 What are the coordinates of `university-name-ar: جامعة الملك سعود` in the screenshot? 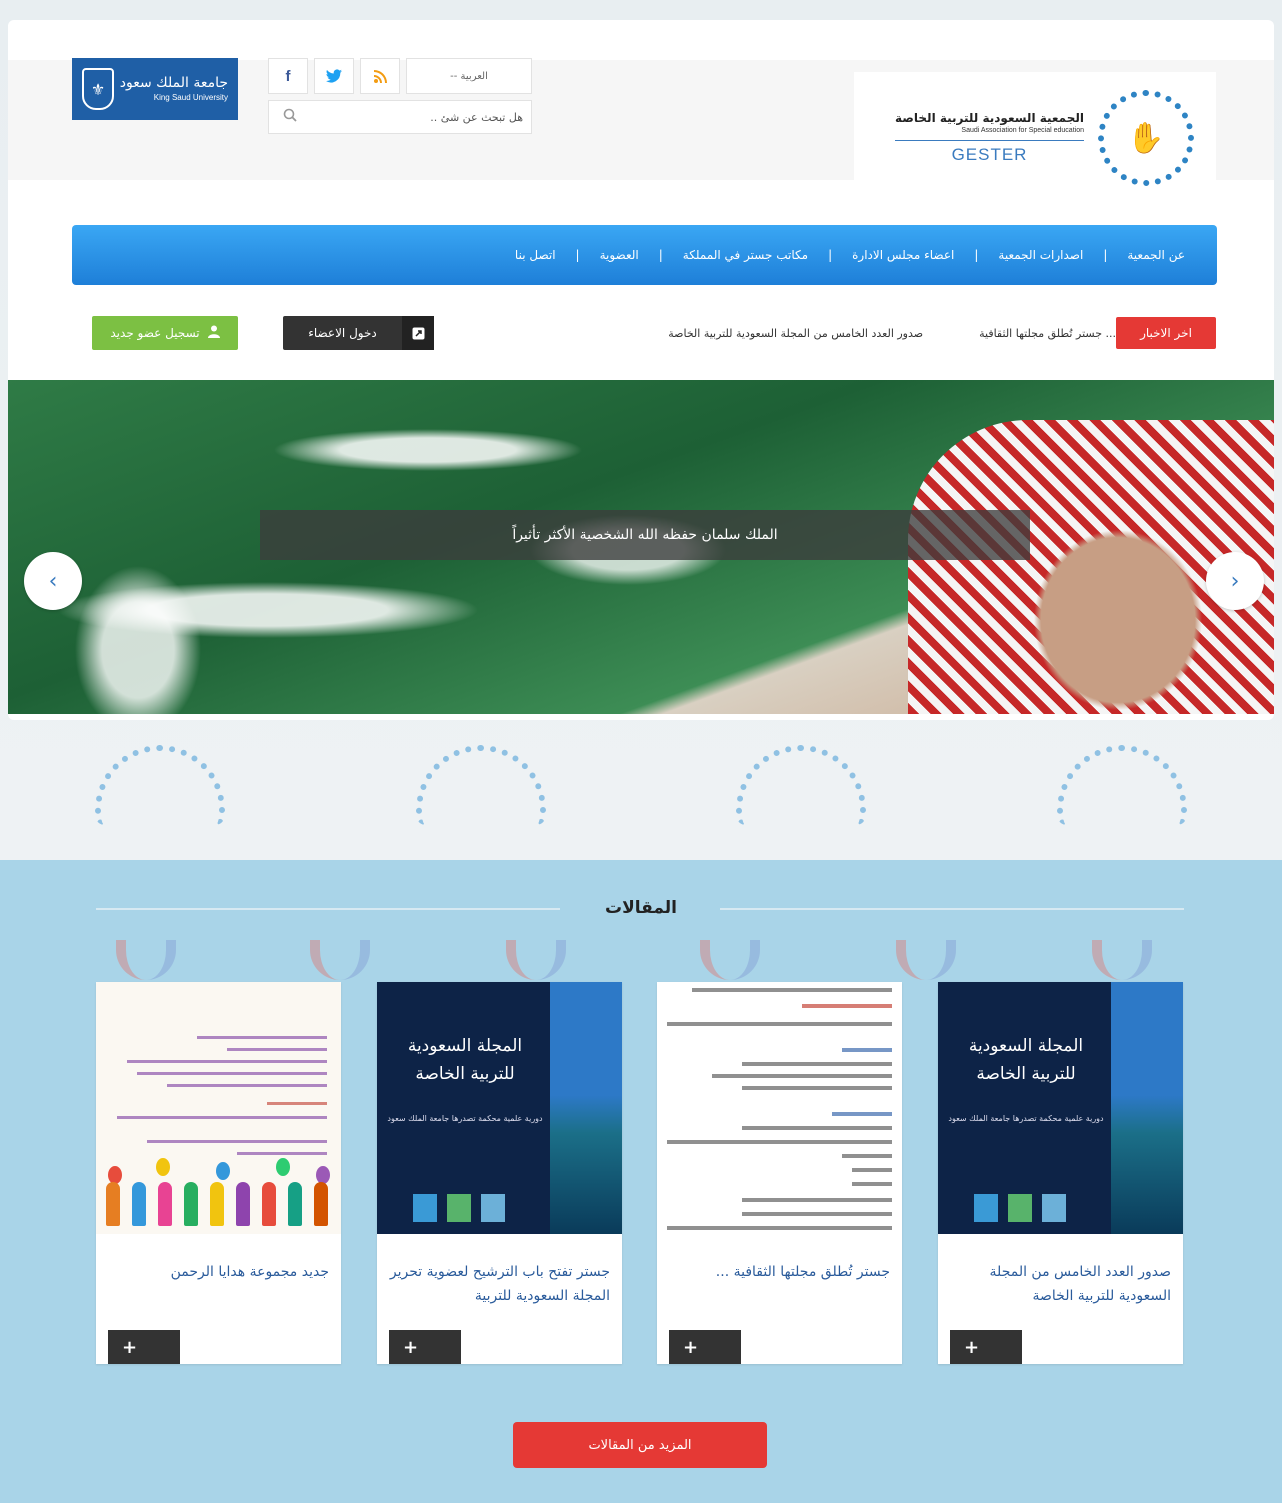 It's located at (173, 83).